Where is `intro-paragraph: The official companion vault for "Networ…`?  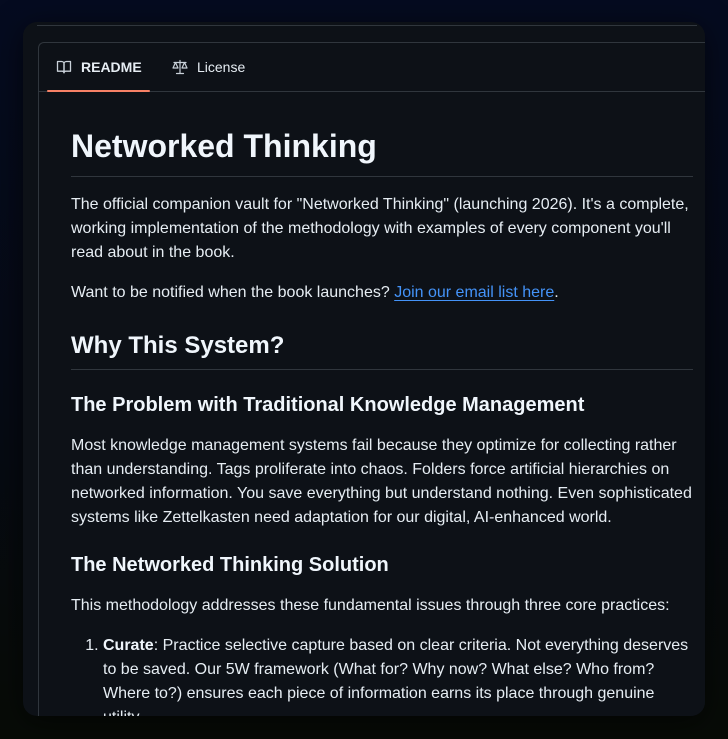
intro-paragraph: The official companion vault for "Networ… is located at coordinates (380, 228).